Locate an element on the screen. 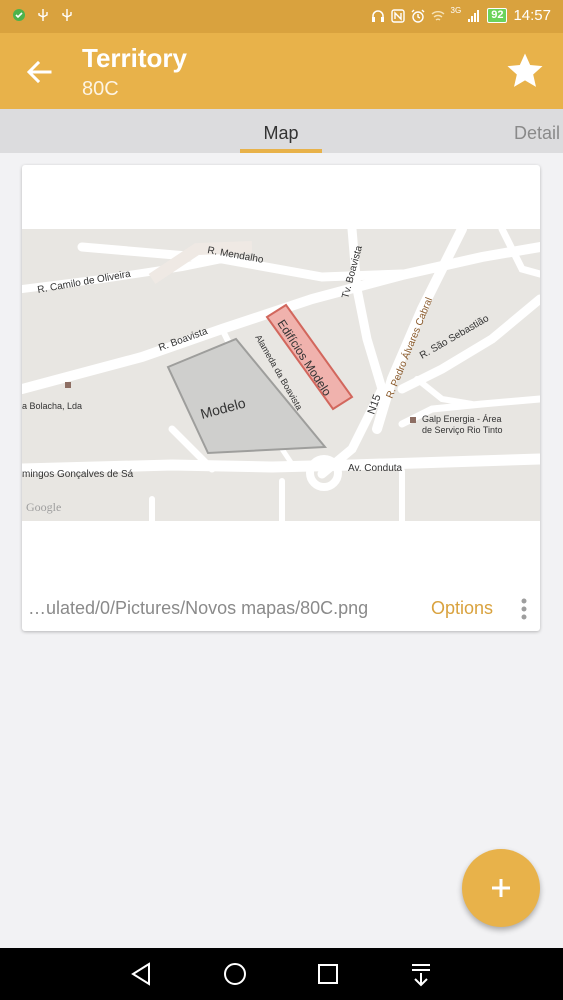 Image resolution: width=563 pixels, height=1000 pixels. home-circle-icon is located at coordinates (235, 974).